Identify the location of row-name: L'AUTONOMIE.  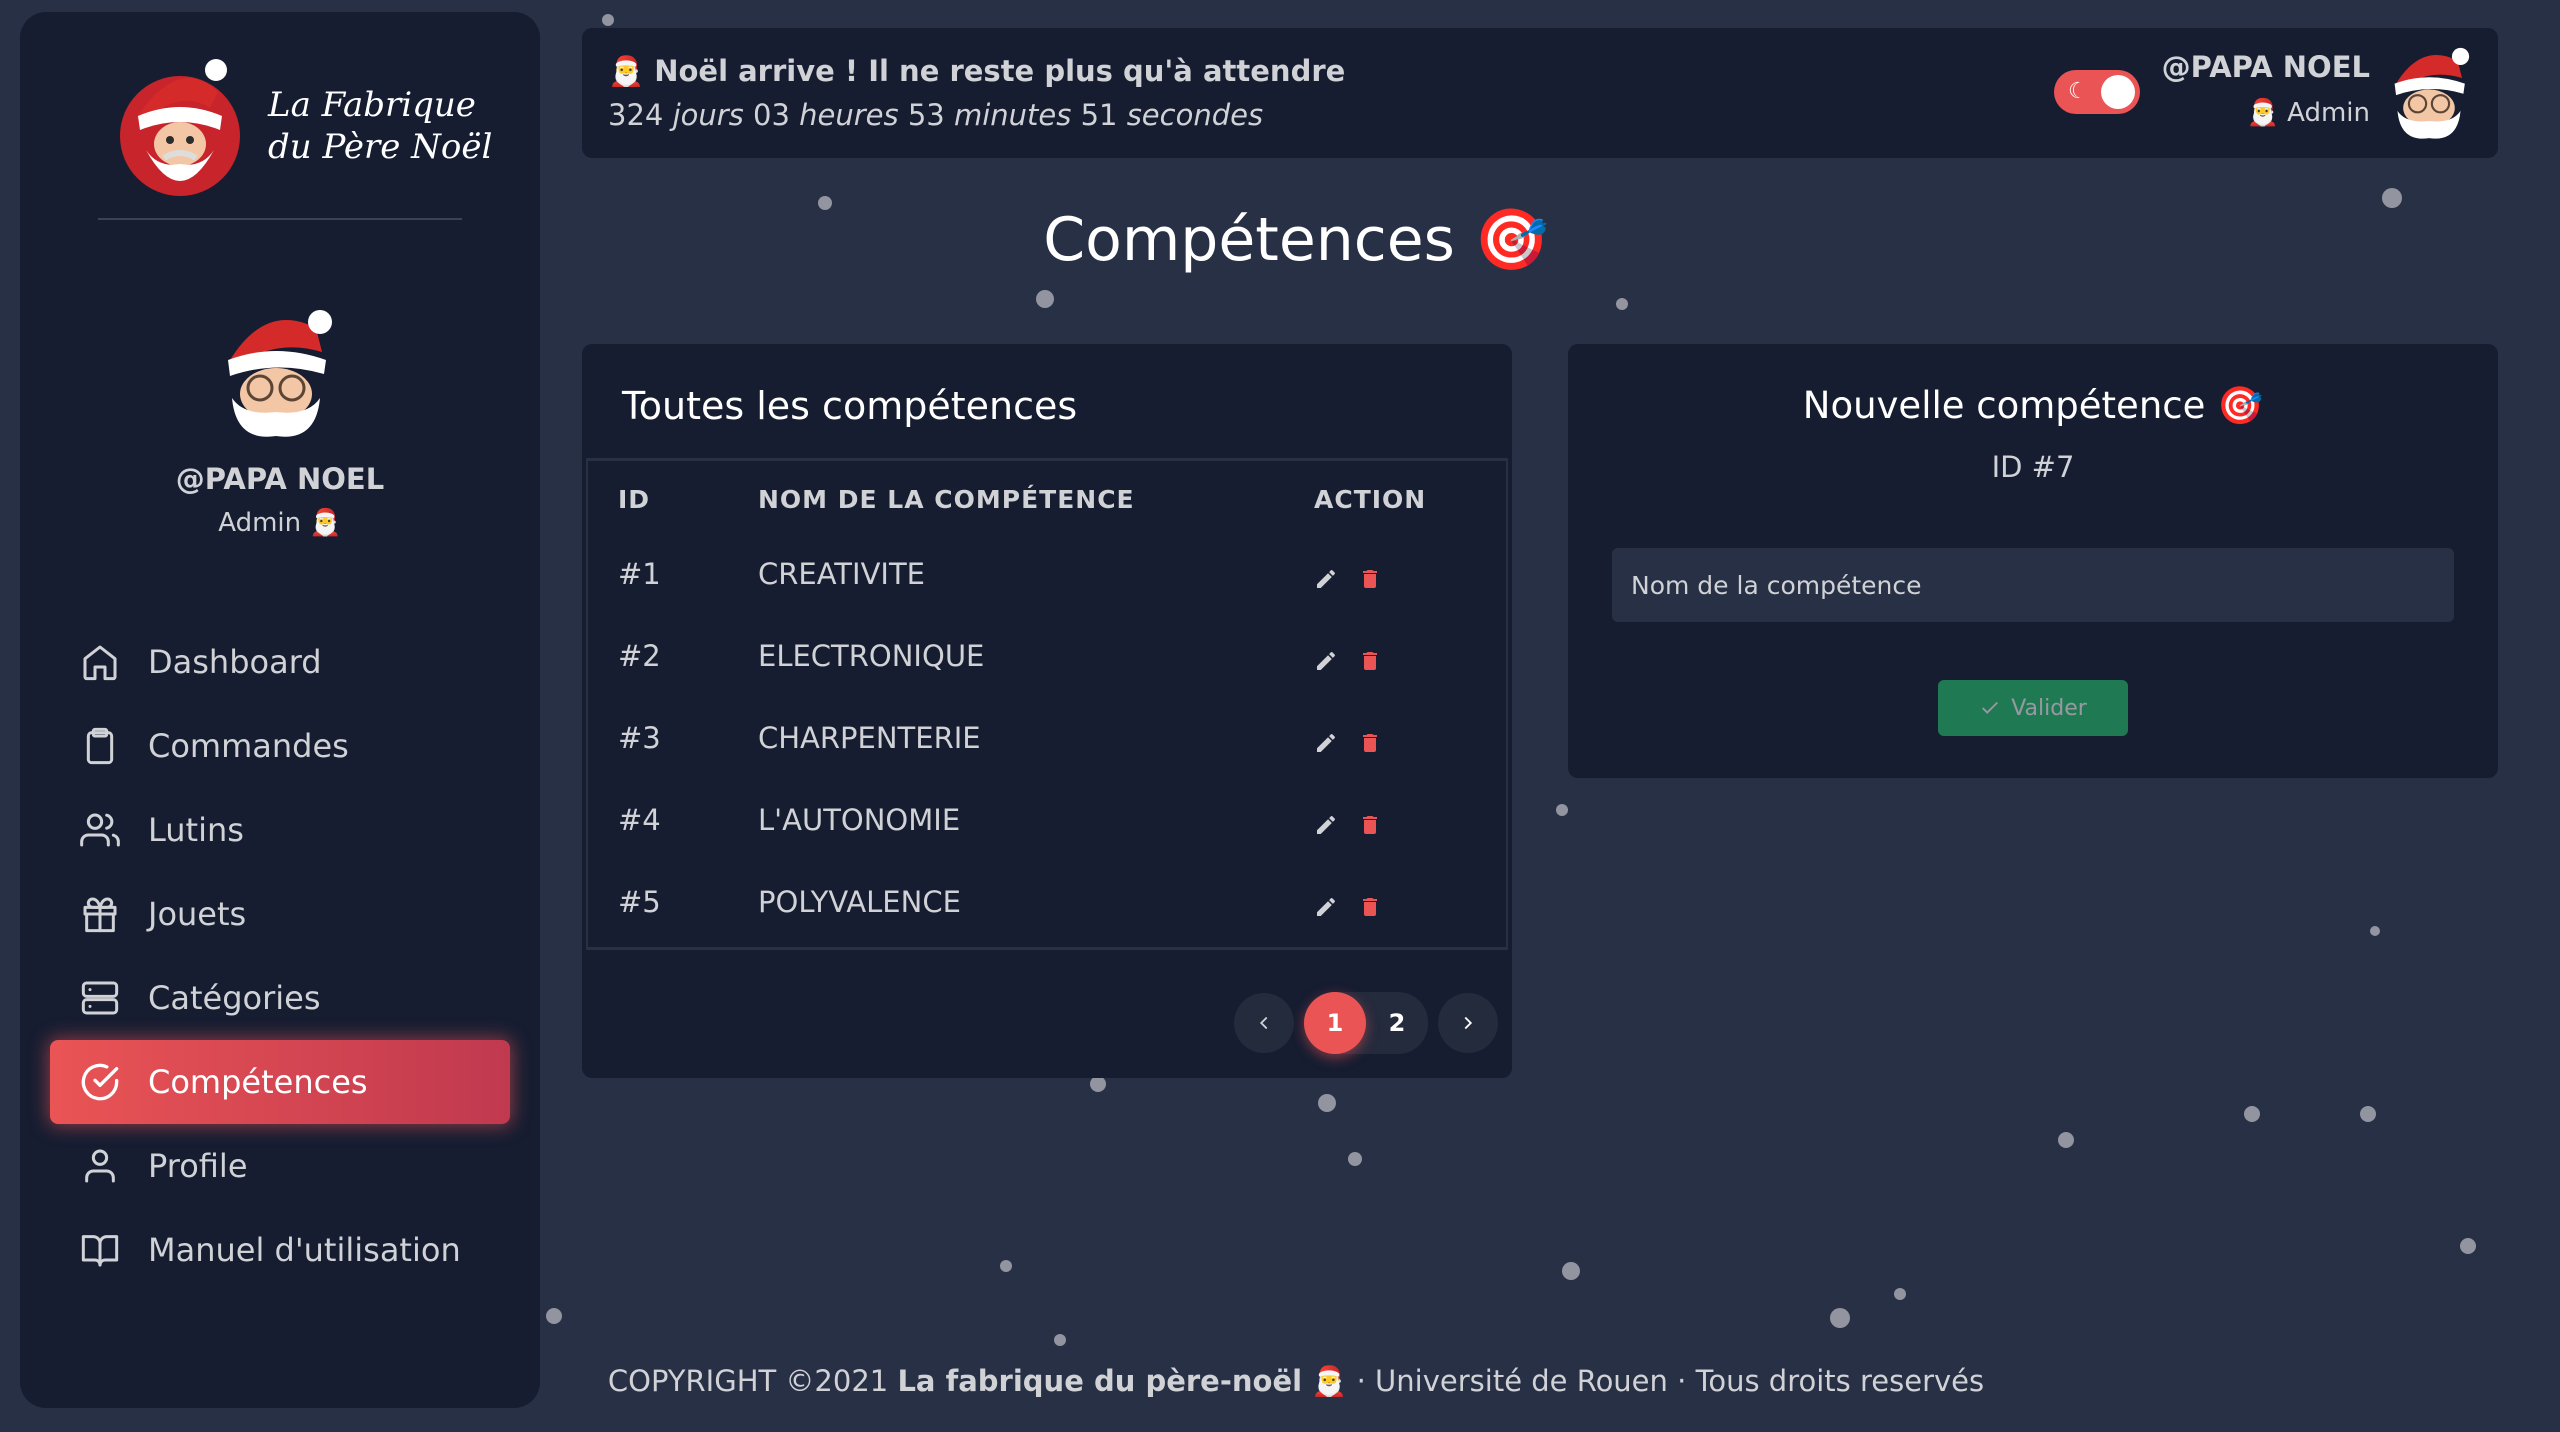
(859, 820).